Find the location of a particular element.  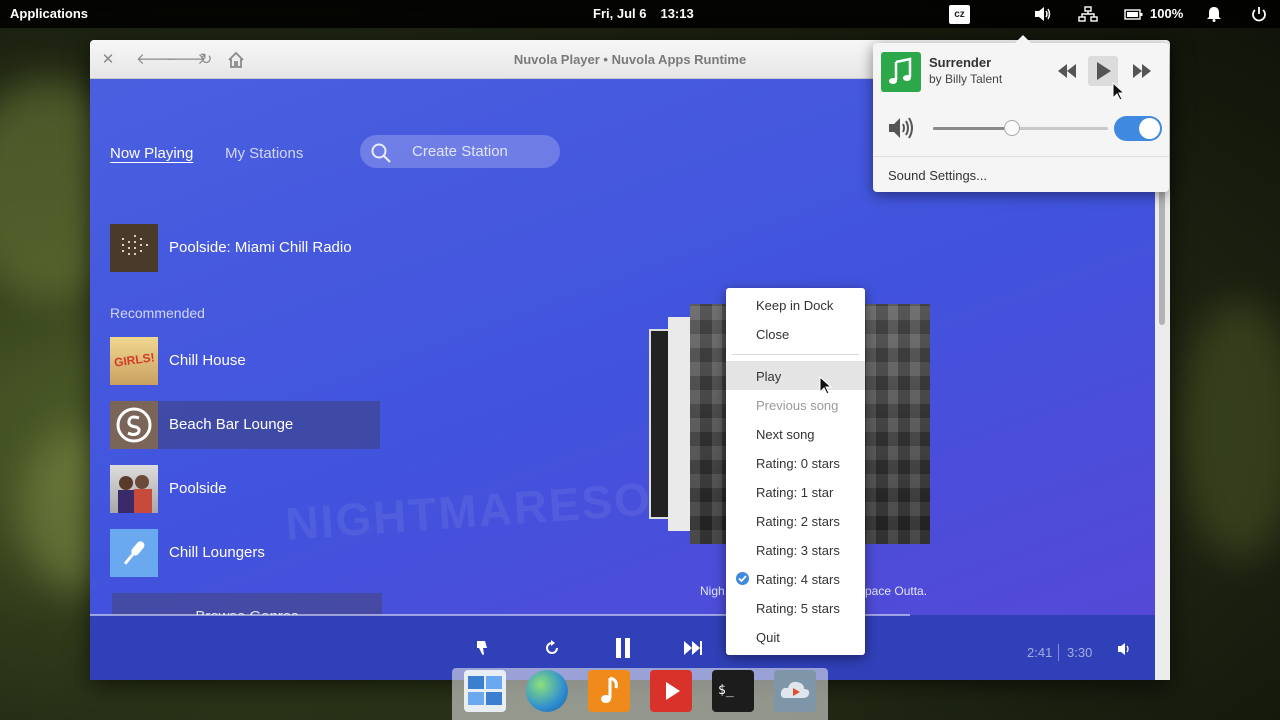

tab-my-stations: My Stations is located at coordinates (264, 153).